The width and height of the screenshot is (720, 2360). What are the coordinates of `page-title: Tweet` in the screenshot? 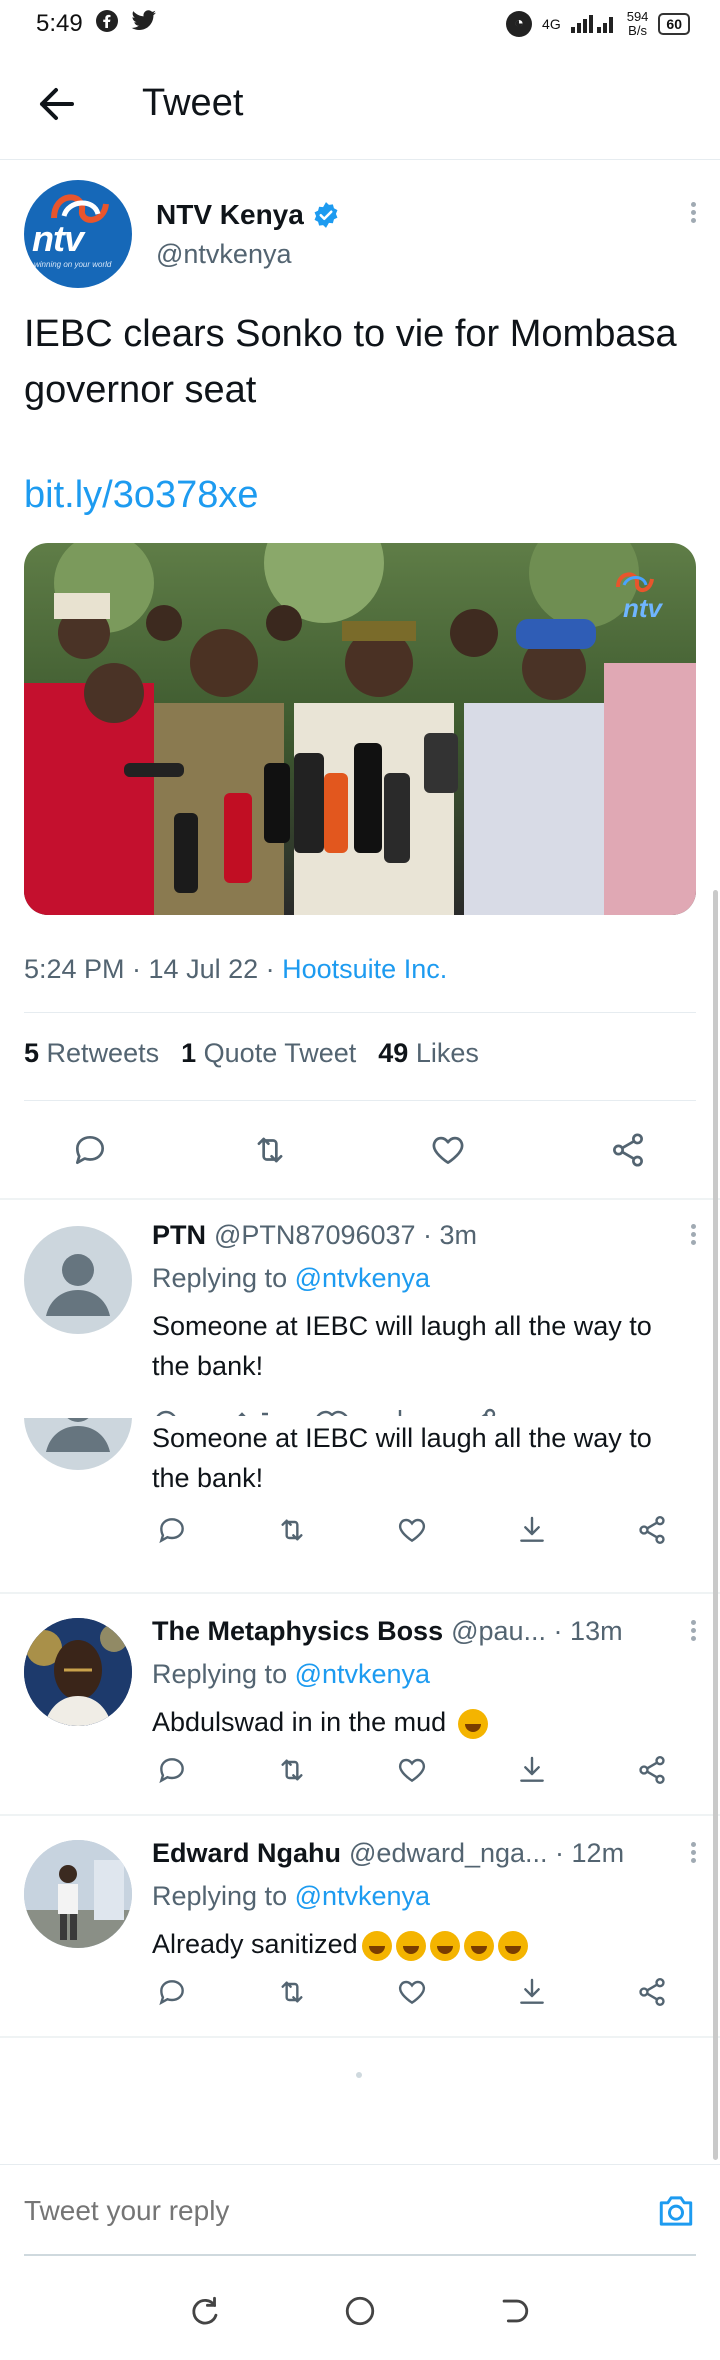 It's located at (193, 103).